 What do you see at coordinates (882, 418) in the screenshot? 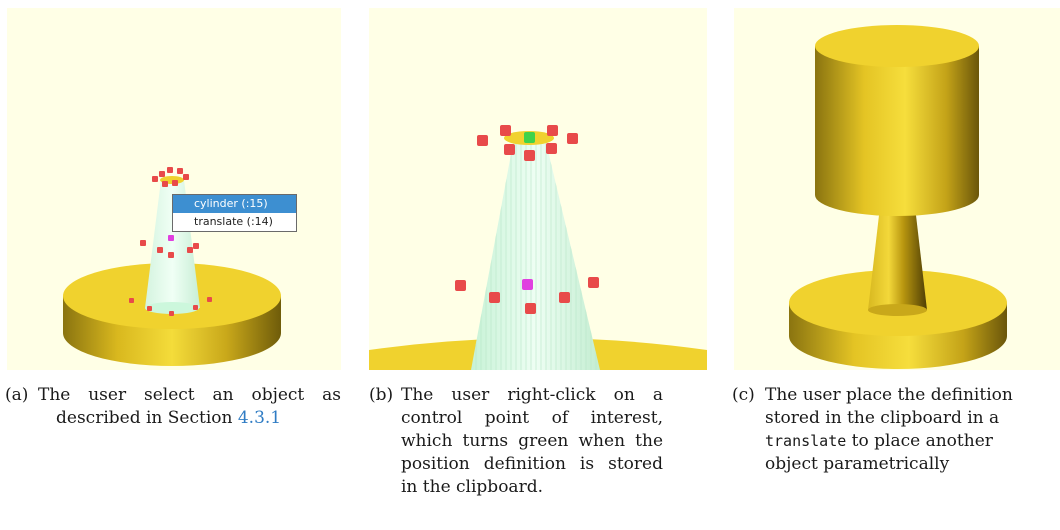
I see `caption-line: stored in the clipboard in a` at bounding box center [882, 418].